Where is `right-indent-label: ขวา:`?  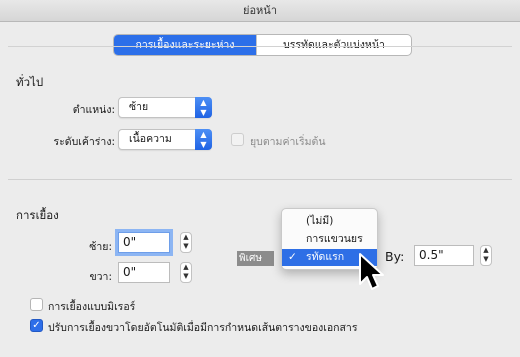 right-indent-label: ขวา: is located at coordinates (100, 277).